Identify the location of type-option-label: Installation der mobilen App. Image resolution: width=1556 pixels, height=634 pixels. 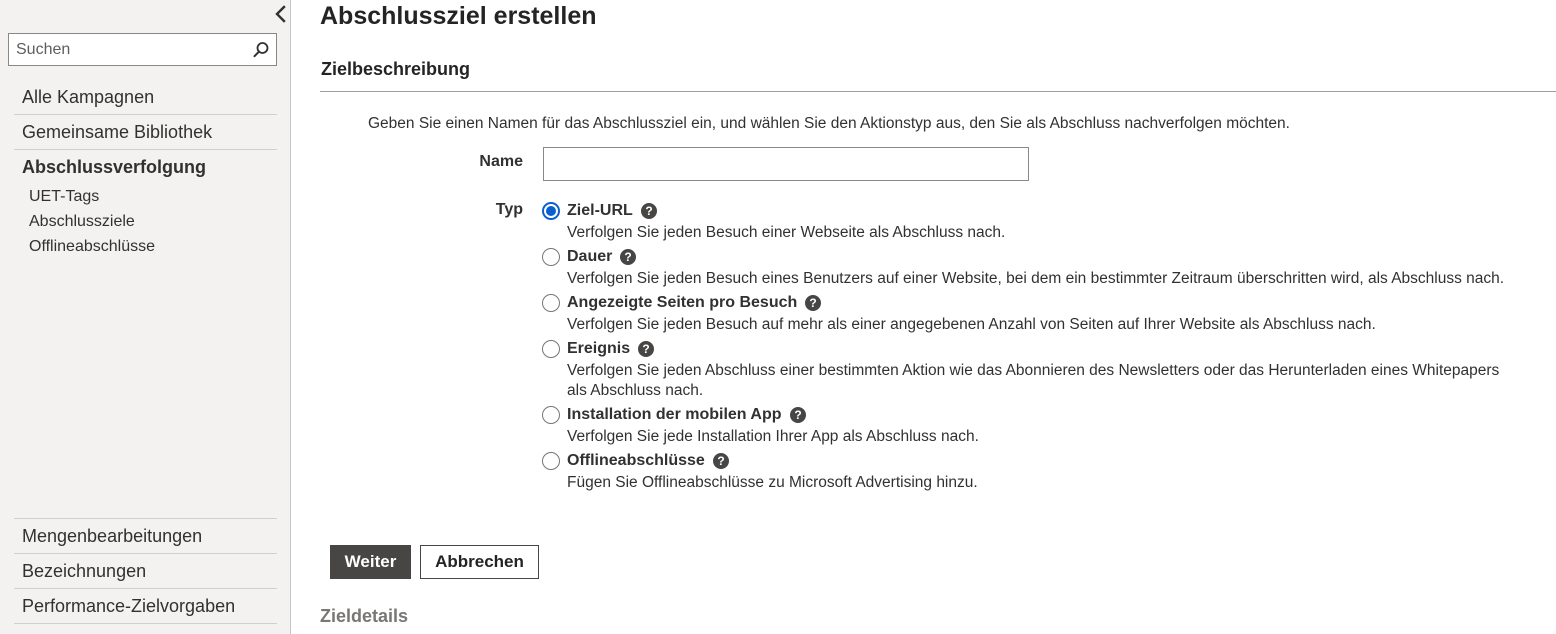
(674, 415).